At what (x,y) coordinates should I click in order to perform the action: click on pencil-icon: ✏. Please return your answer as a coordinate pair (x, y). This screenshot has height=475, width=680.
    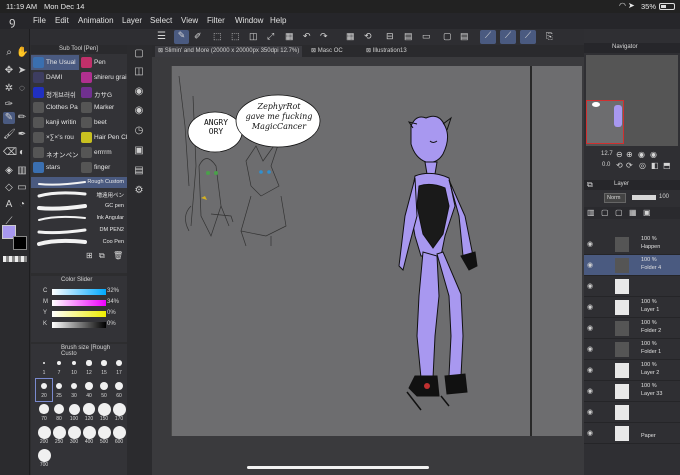
    Looking at the image, I should click on (22, 118).